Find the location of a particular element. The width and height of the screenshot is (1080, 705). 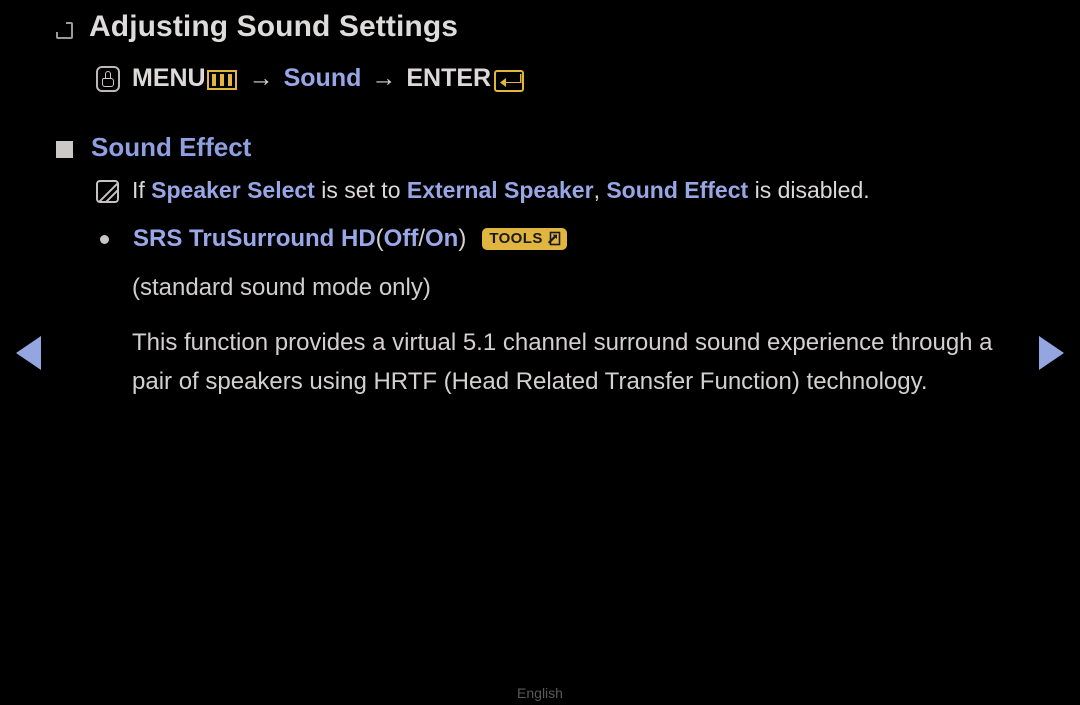

note-term-speaker-select: Speaker Select is located at coordinates (233, 190).